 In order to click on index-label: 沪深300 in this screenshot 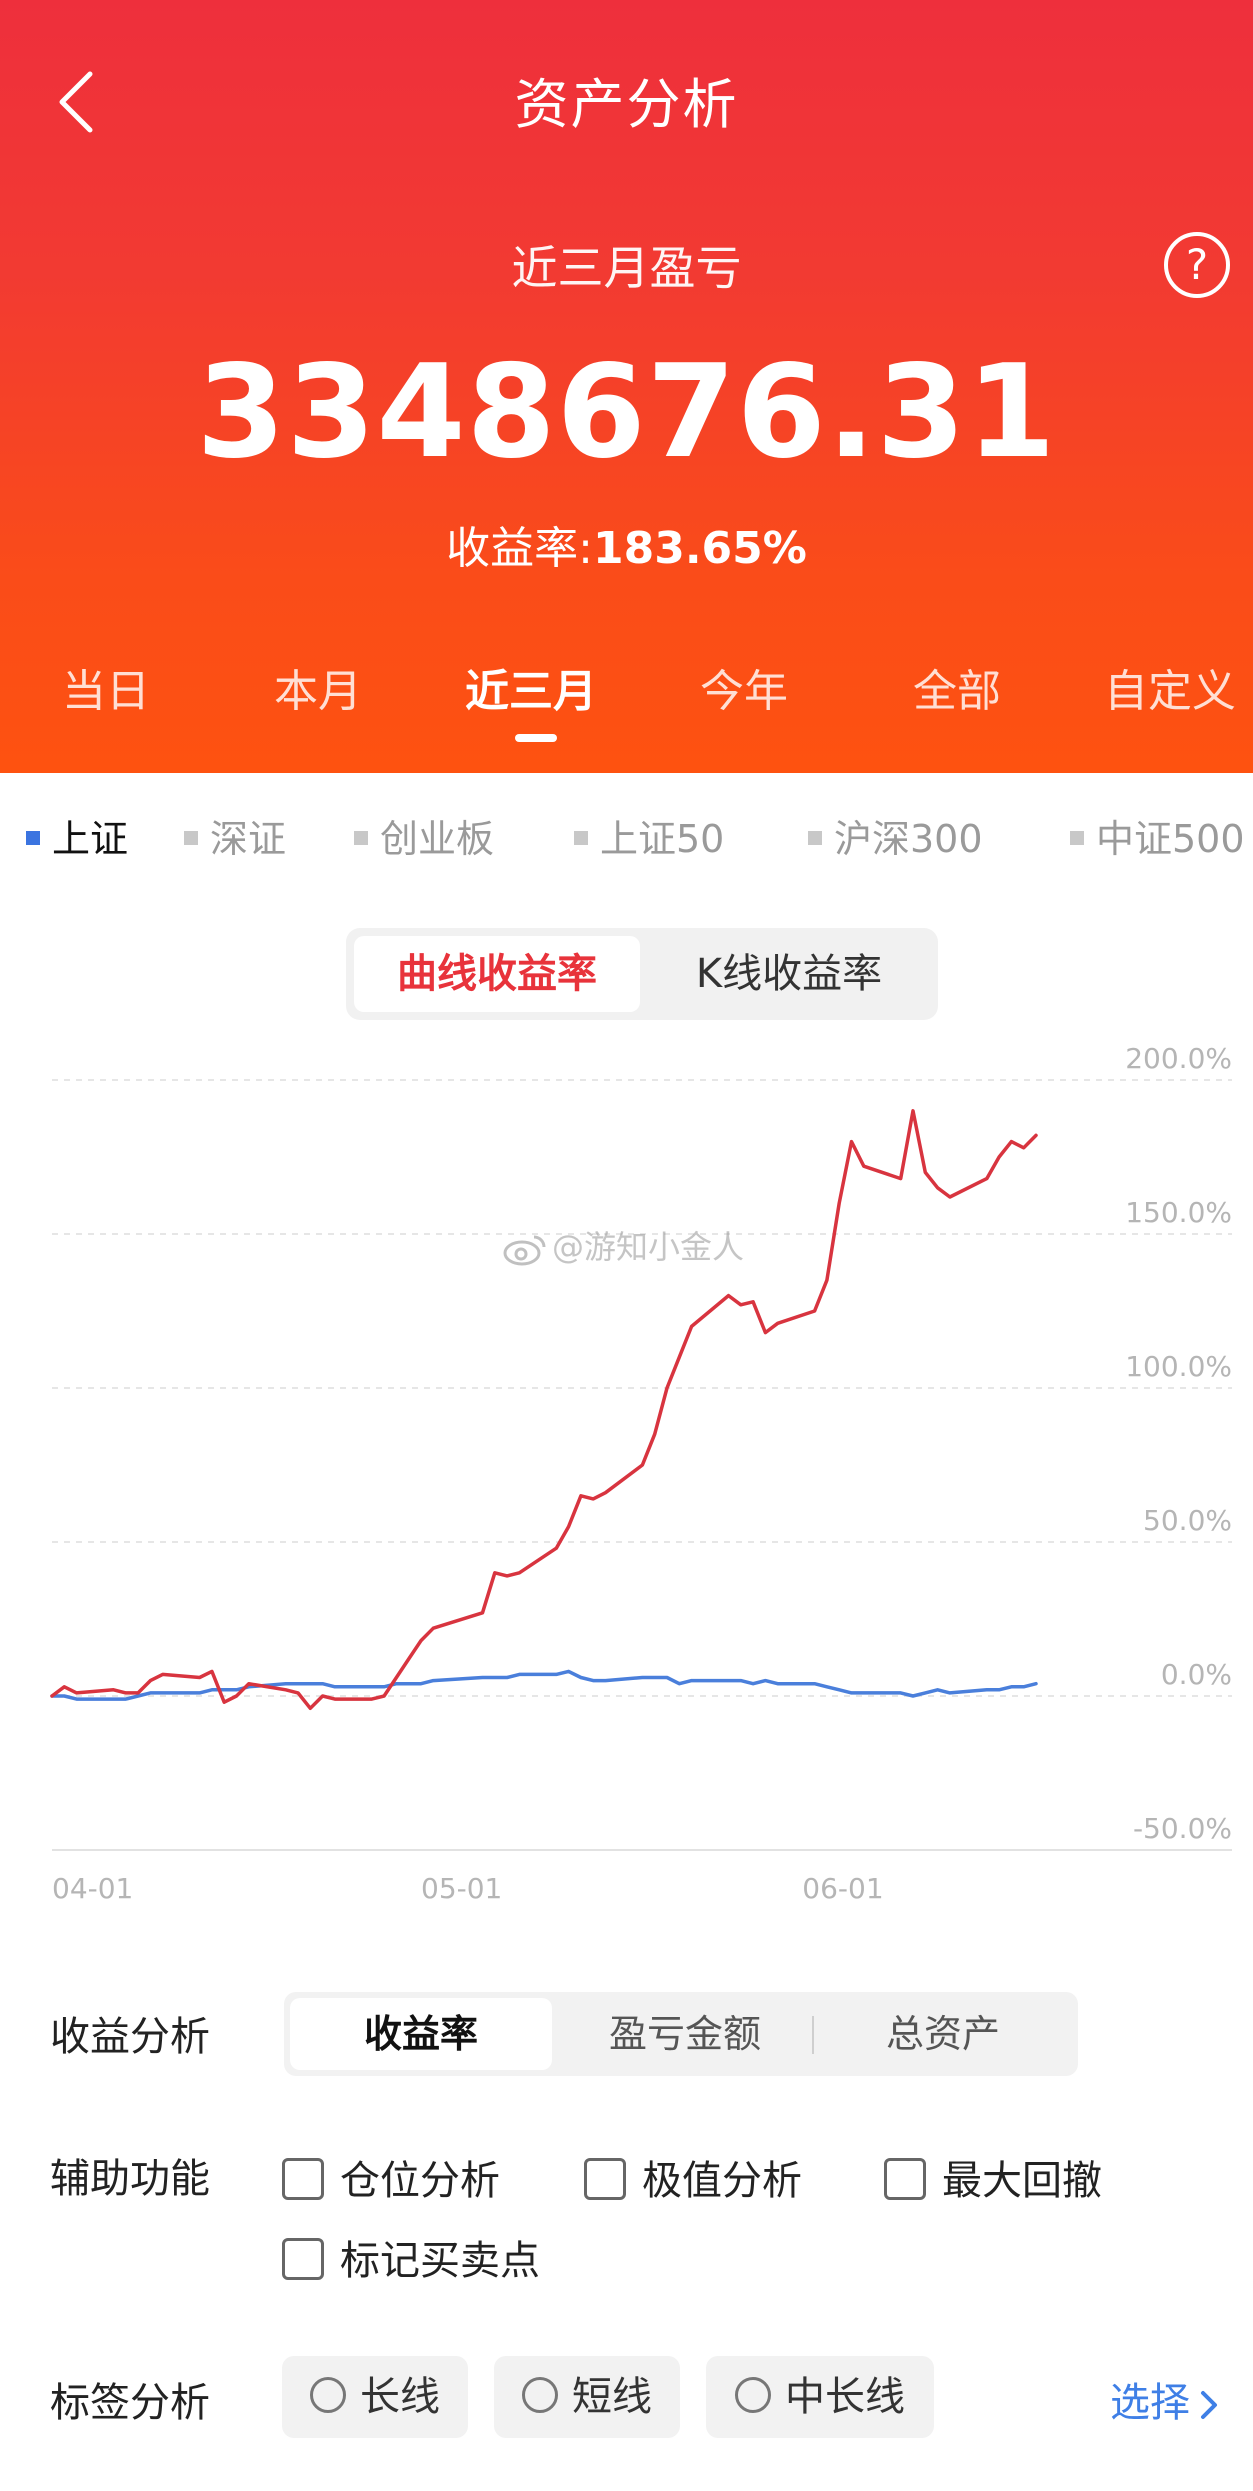, I will do `click(908, 839)`.